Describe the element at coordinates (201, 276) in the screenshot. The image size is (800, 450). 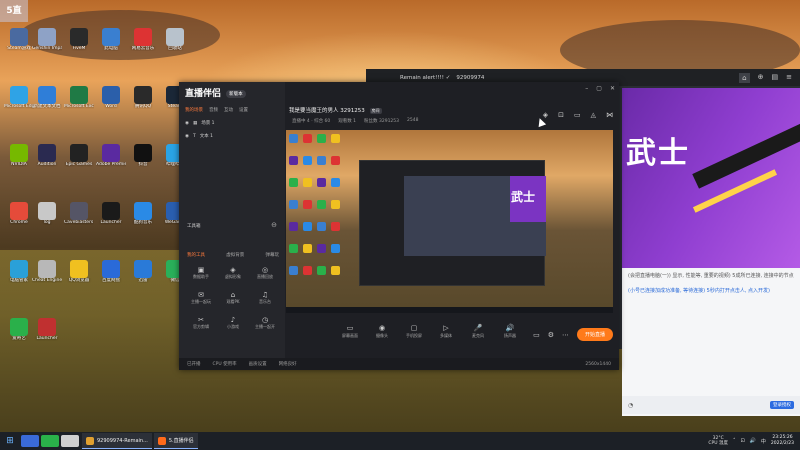
I see `tool-label: 数据助手` at that location.